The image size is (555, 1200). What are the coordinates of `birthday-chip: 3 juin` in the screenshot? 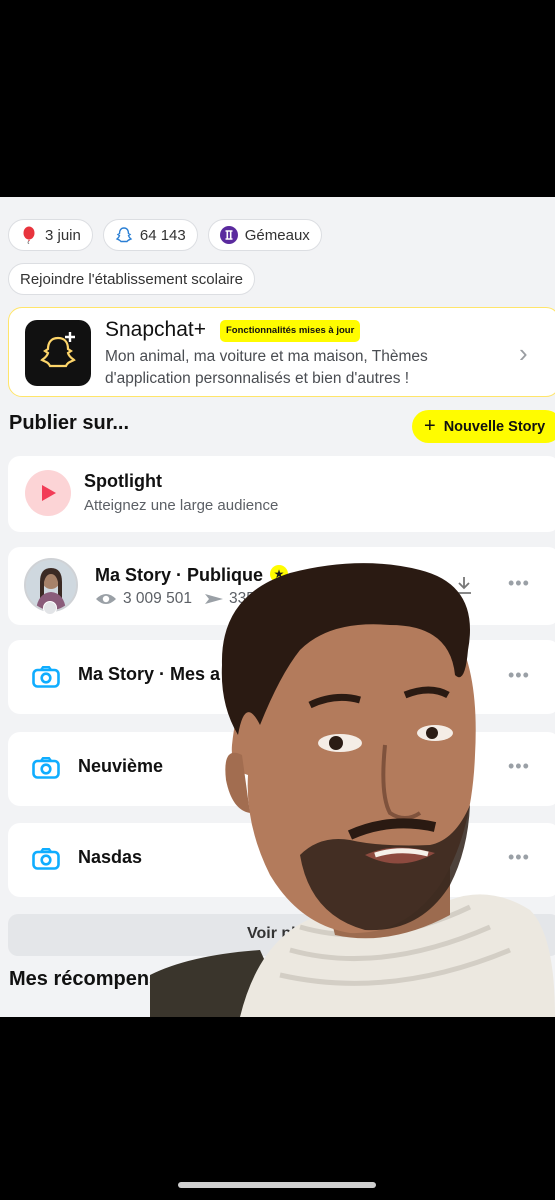 It's located at (50, 235).